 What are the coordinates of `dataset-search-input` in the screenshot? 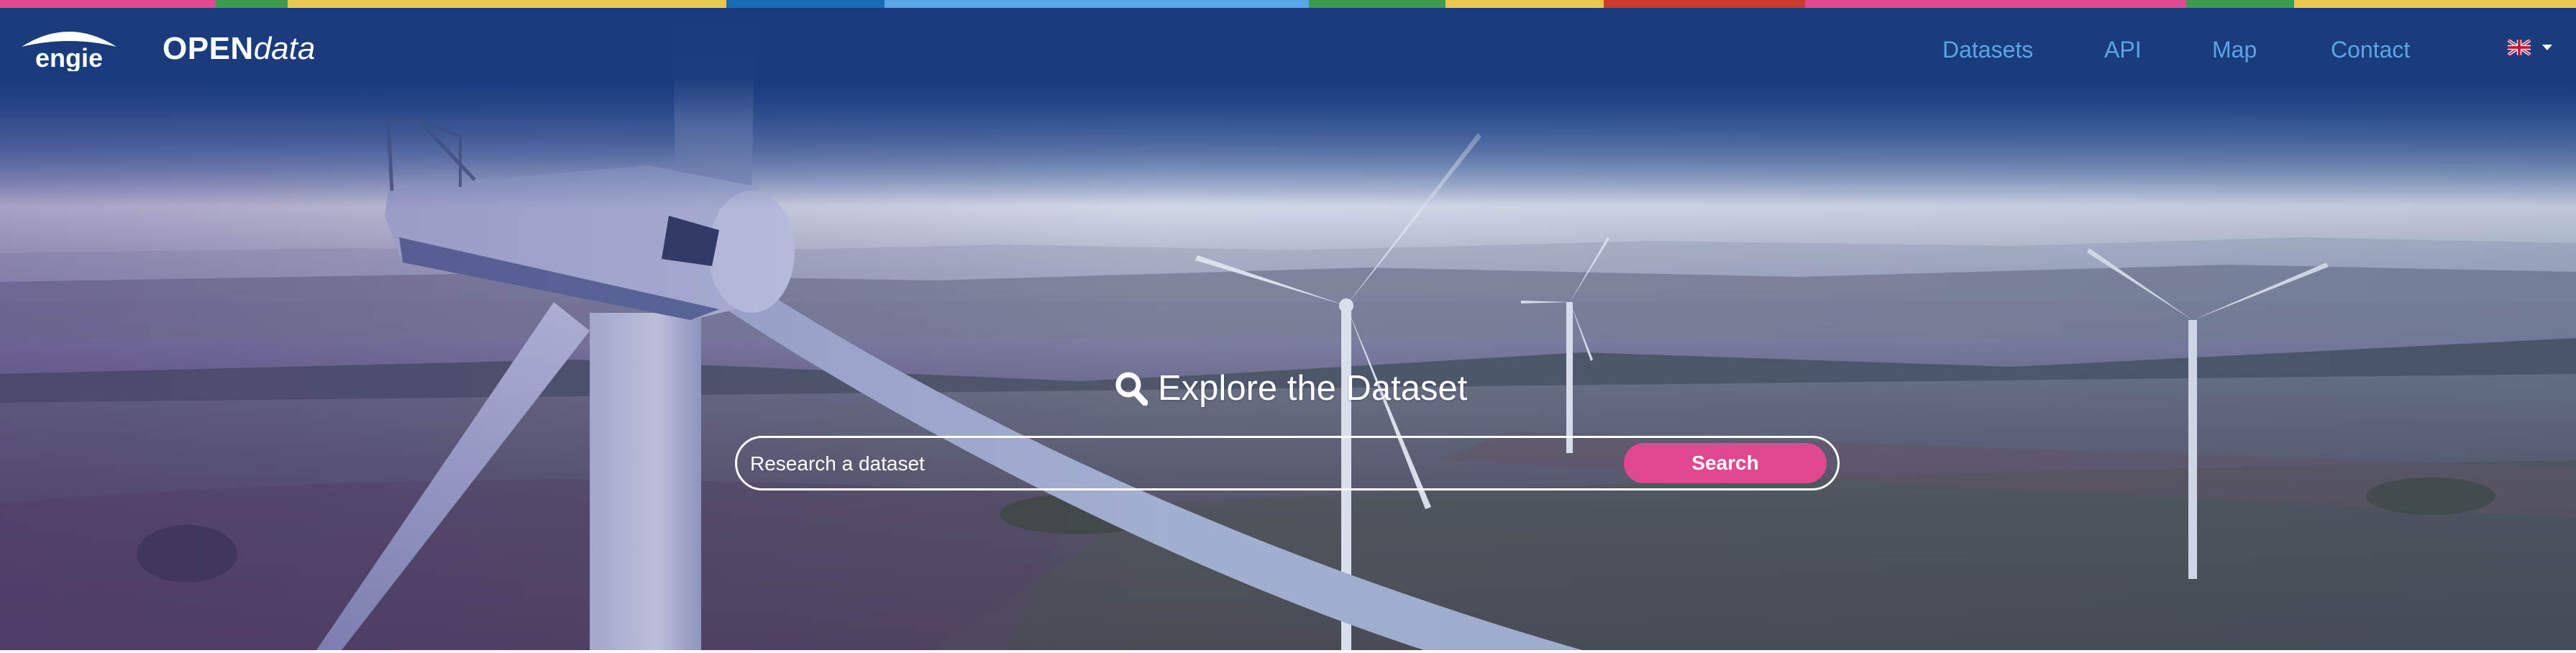 It's located at (1181, 464).